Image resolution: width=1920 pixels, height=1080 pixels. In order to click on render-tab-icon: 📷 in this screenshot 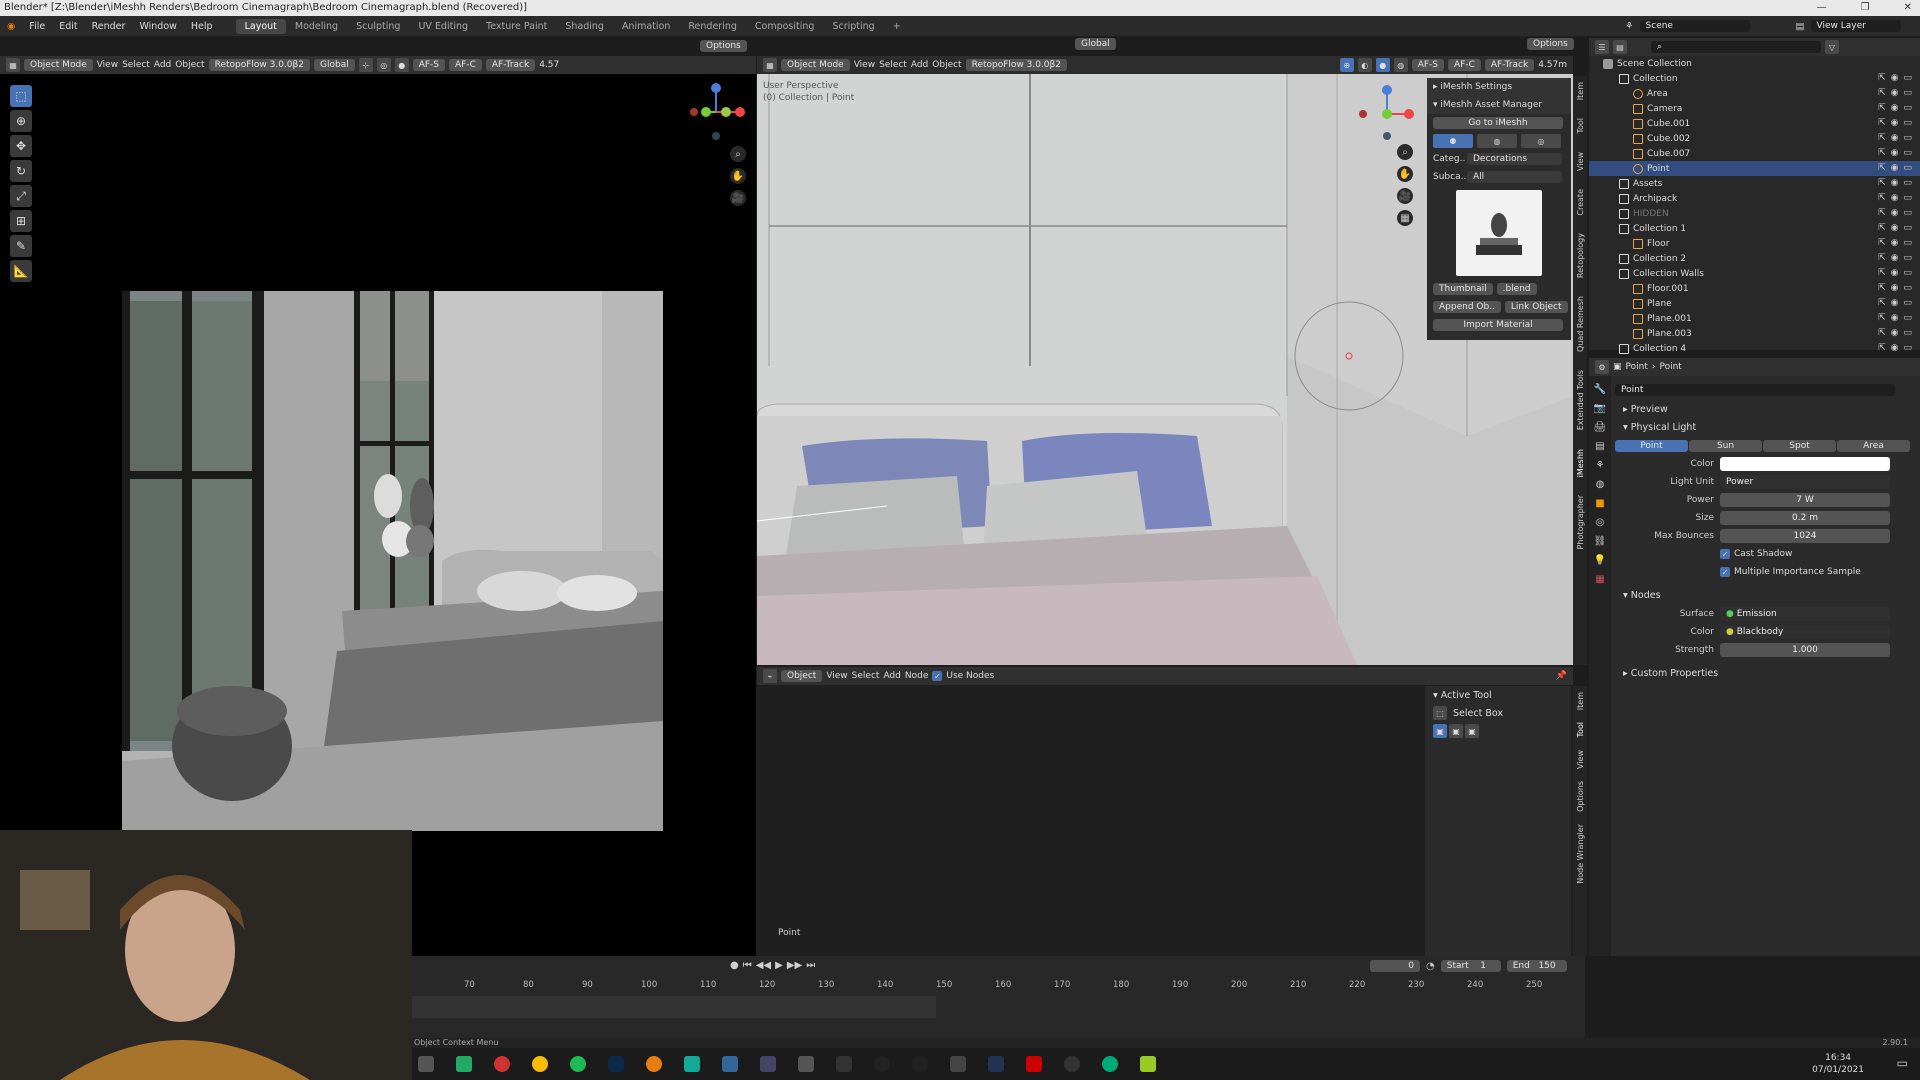, I will do `click(1600, 408)`.